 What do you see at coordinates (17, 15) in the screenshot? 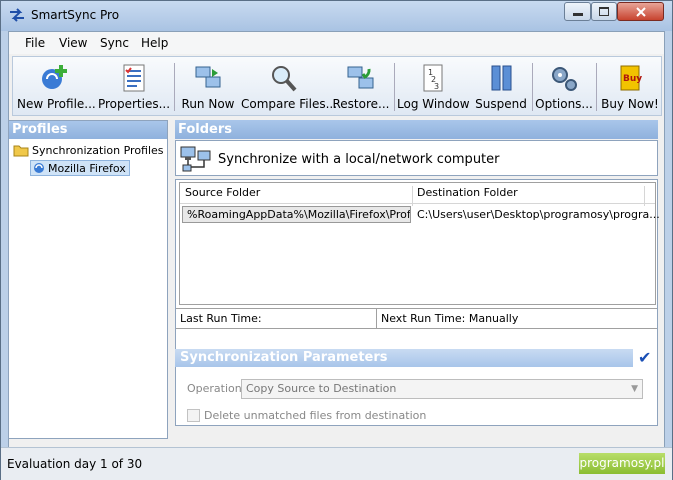
I see `sync-app-icon` at bounding box center [17, 15].